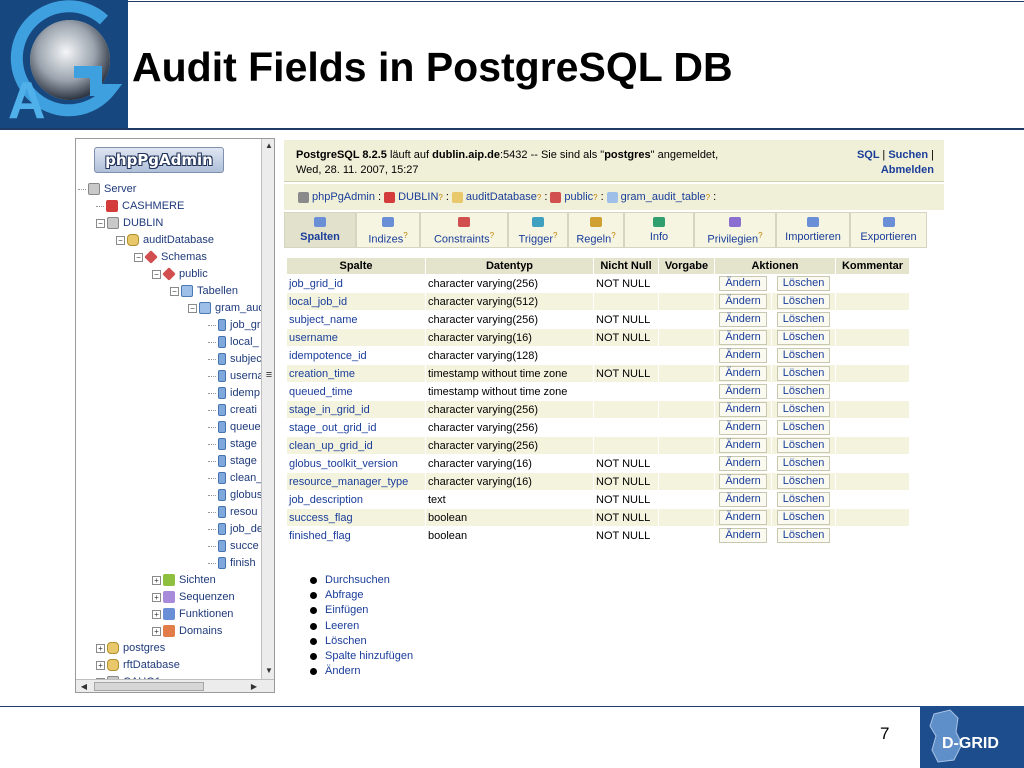  What do you see at coordinates (356, 427) in the screenshot?
I see `column-name: stage_out_grid_id` at bounding box center [356, 427].